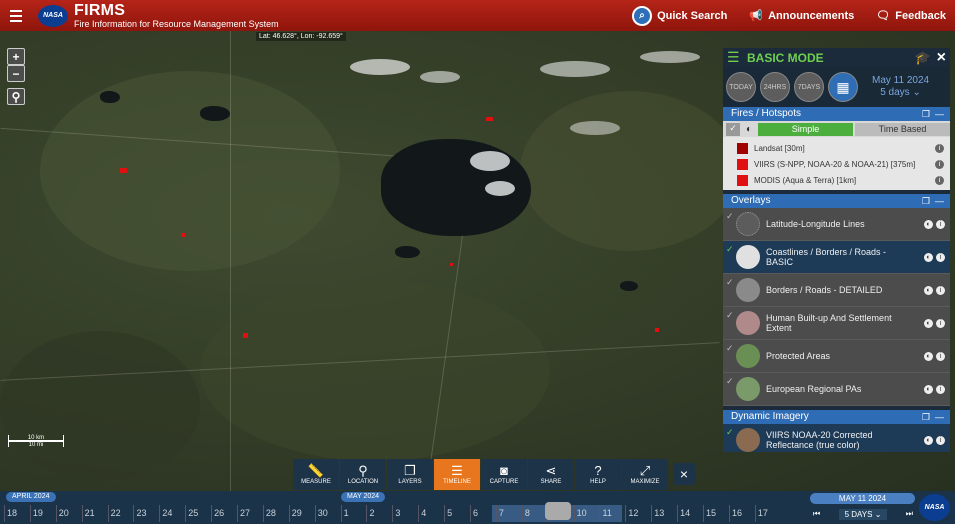 The width and height of the screenshot is (955, 524). I want to click on fires-section-header: Fires / Hotspots ❐ —, so click(836, 114).